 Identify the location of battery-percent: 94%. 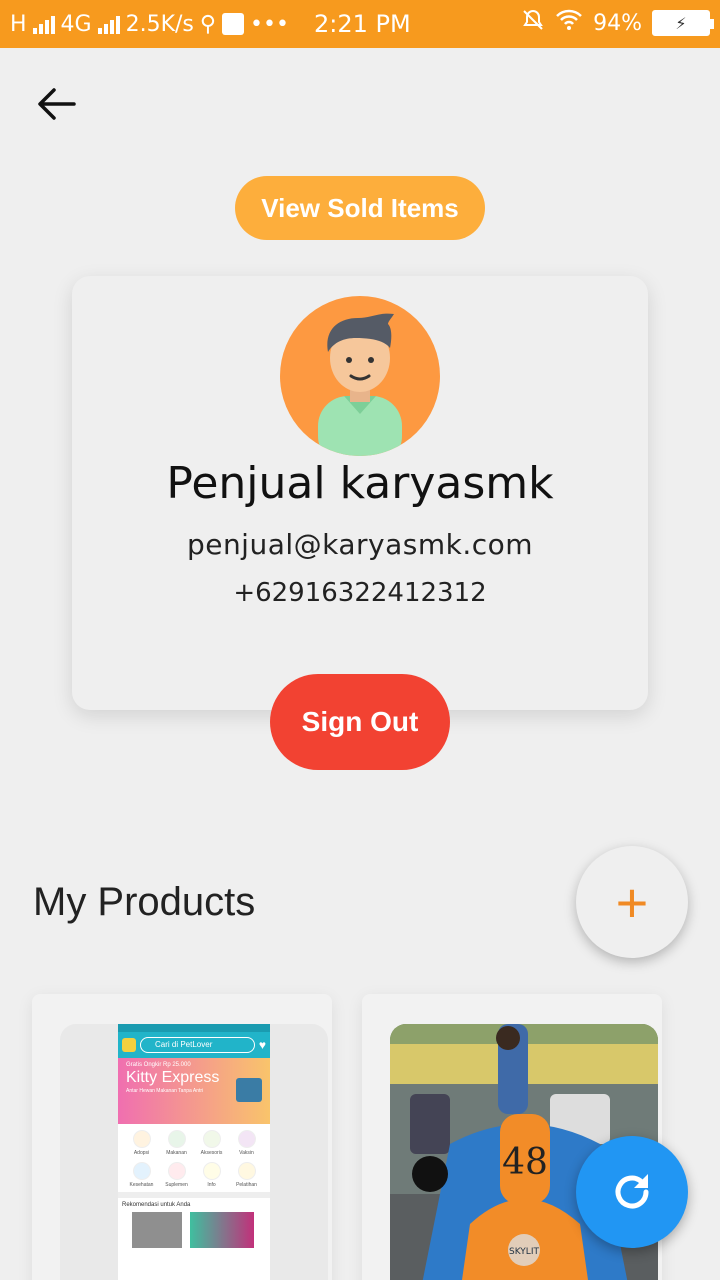
(617, 23).